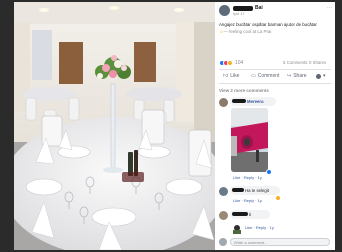 The image size is (342, 252). What do you see at coordinates (295, 62) in the screenshot?
I see `comments-count: 5 Comments` at bounding box center [295, 62].